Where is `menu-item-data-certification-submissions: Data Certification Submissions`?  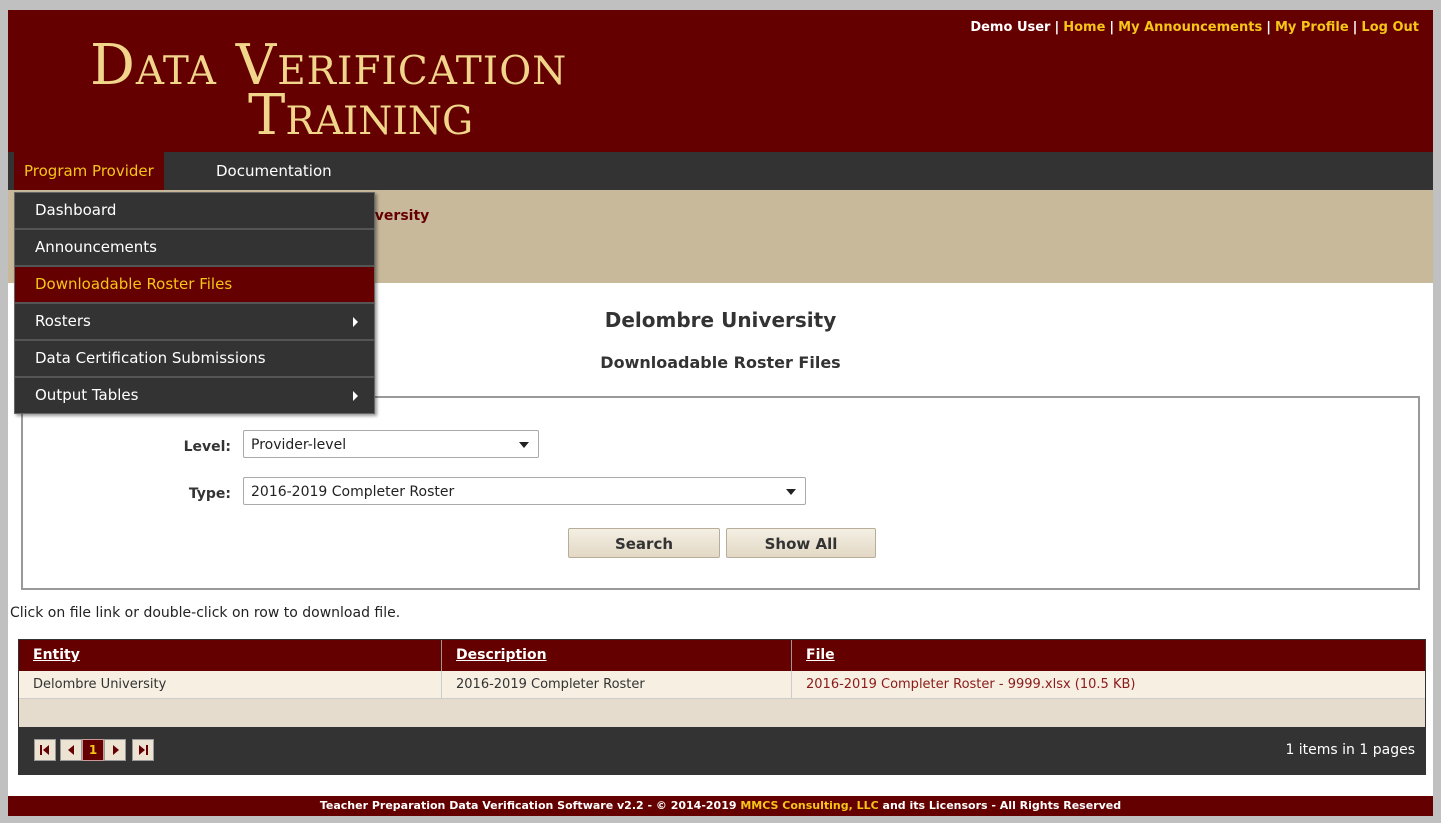
menu-item-data-certification-submissions: Data Certification Submissions is located at coordinates (194, 359).